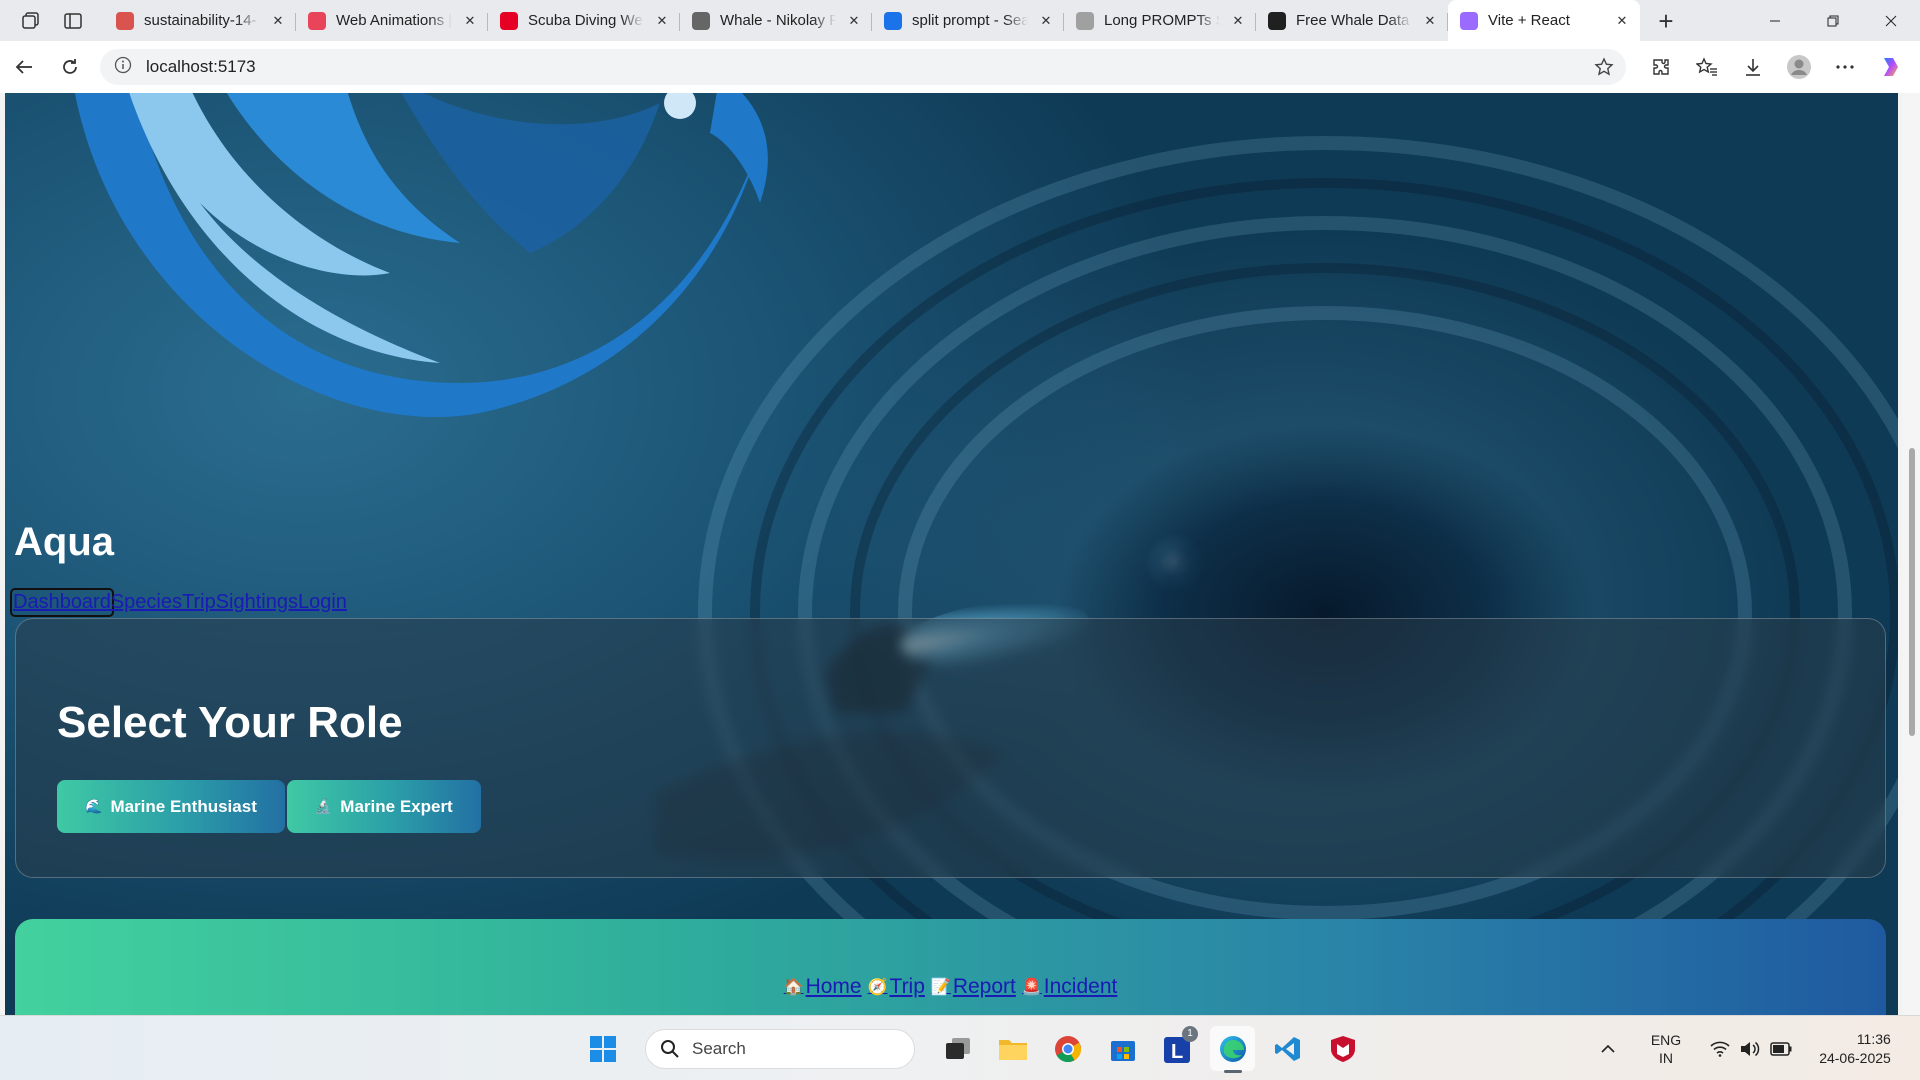  Describe the element at coordinates (1891, 67) in the screenshot. I see `copilot-icon` at that location.